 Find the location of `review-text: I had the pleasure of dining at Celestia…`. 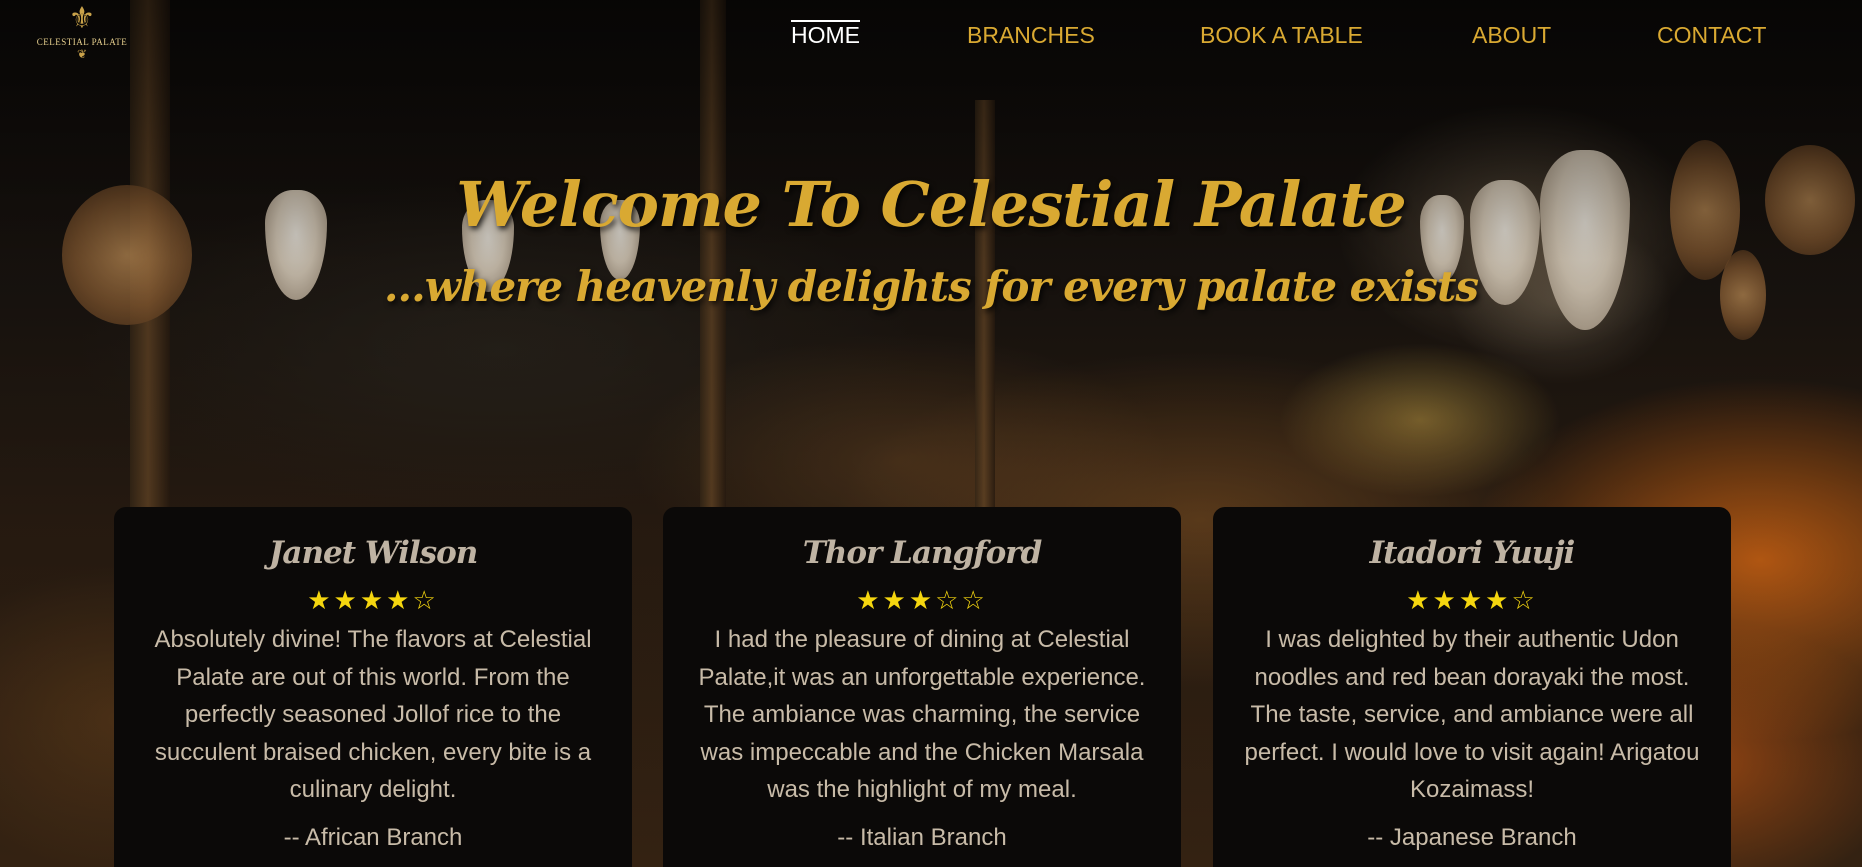

review-text: I had the pleasure of dining at Celestia… is located at coordinates (922, 714).